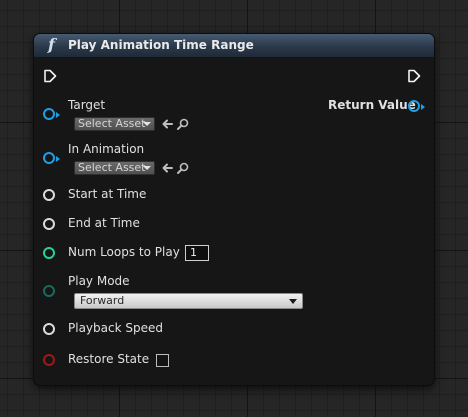 This screenshot has height=417, width=468. Describe the element at coordinates (124, 252) in the screenshot. I see `num-loops-label: Num Loops to Play` at that location.